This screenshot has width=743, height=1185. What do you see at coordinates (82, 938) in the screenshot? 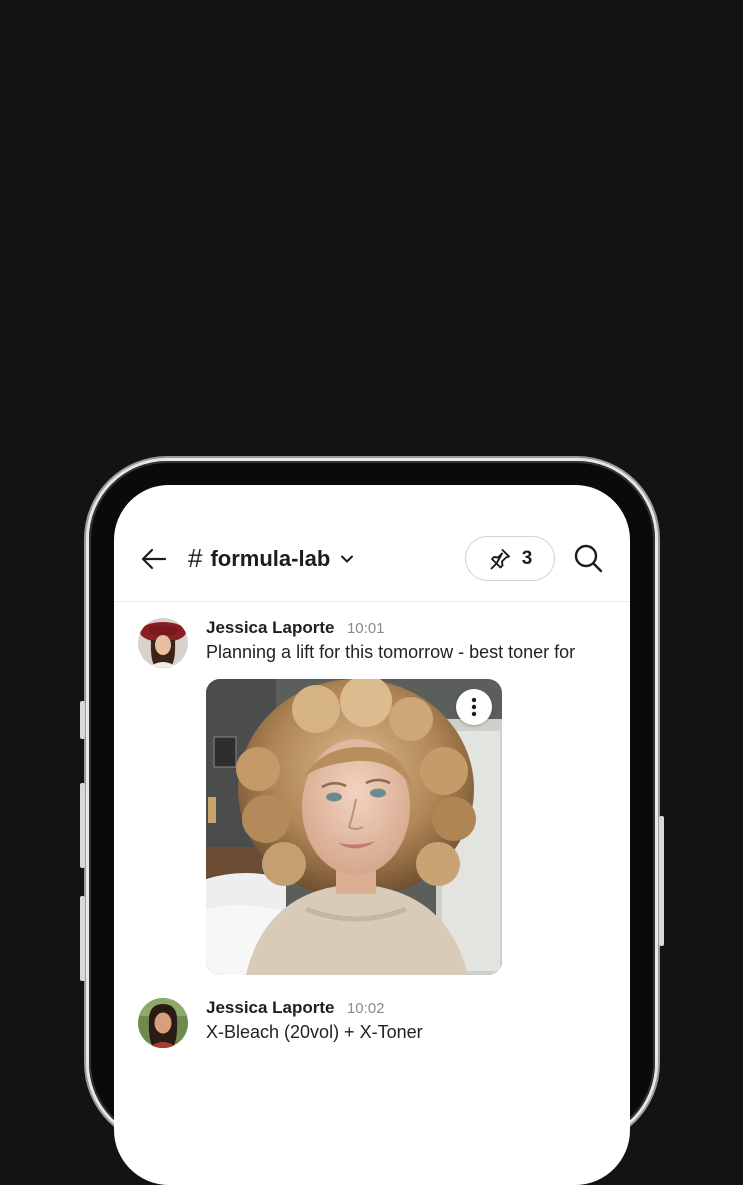
I see `phone-volume-down-button` at bounding box center [82, 938].